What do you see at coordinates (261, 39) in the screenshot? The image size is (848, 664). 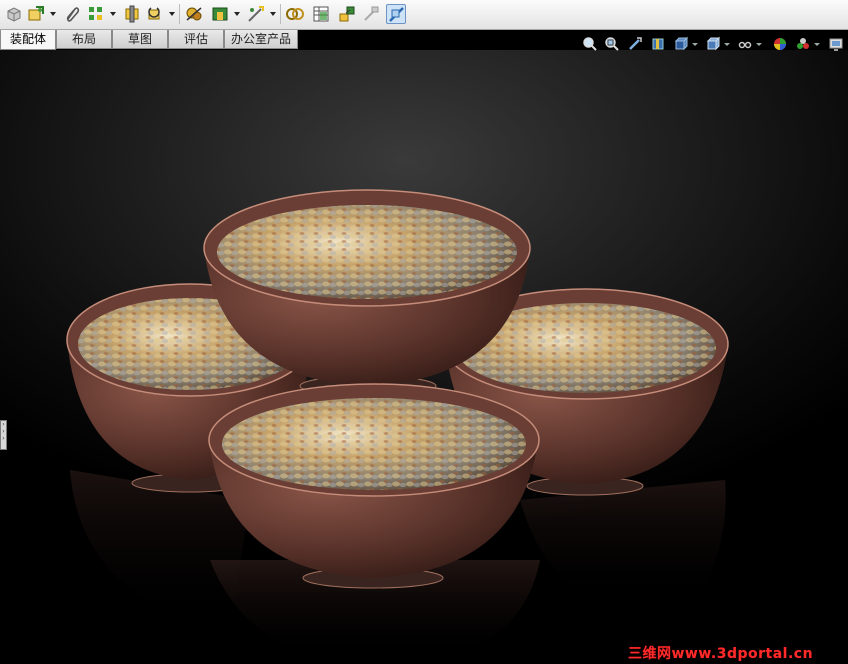 I see `tab-office-products: 办公室产品` at bounding box center [261, 39].